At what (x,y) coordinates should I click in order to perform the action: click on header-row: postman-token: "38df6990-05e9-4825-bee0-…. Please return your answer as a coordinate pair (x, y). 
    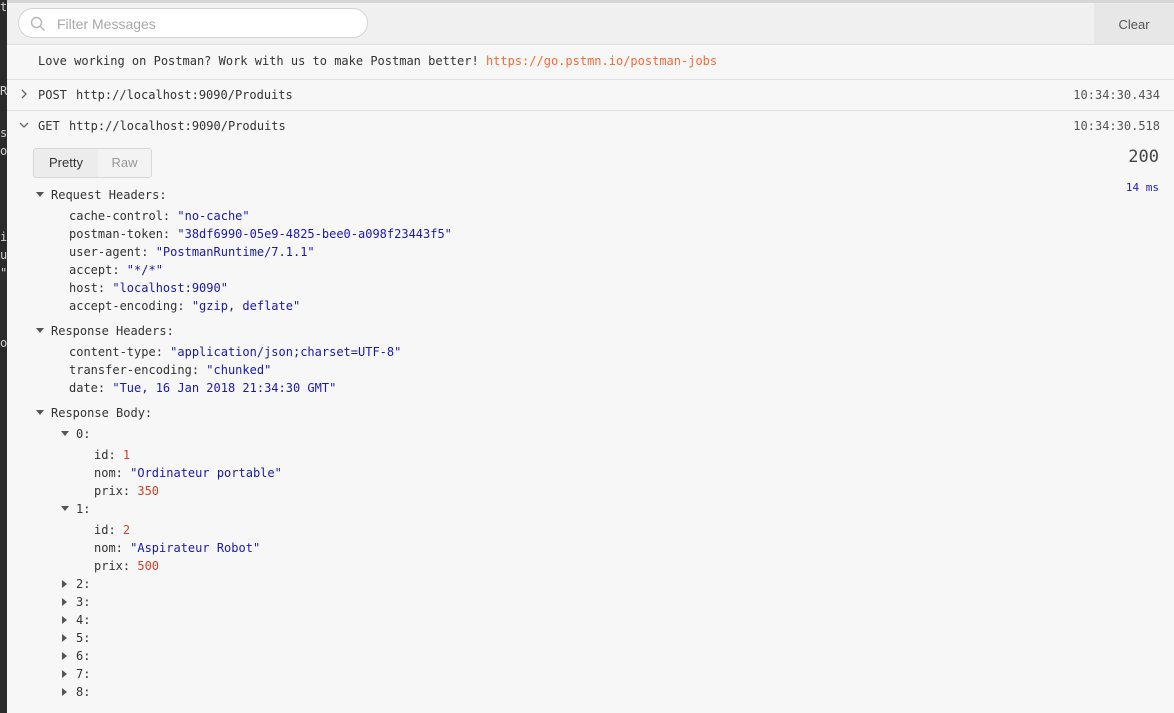
    Looking at the image, I should click on (260, 234).